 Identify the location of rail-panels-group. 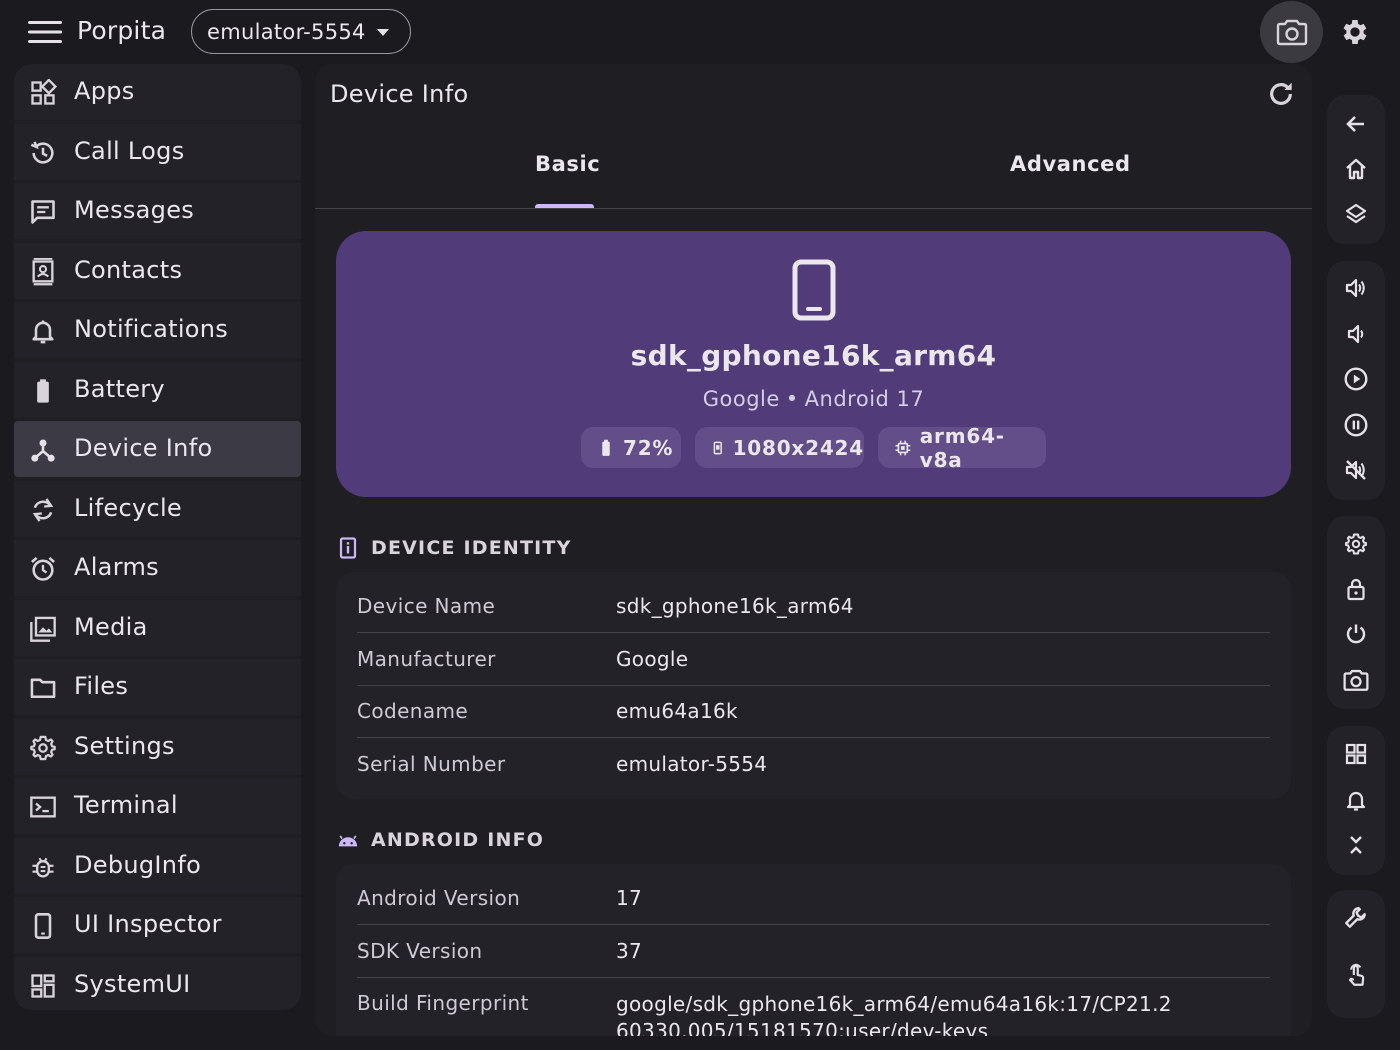
(1356, 800).